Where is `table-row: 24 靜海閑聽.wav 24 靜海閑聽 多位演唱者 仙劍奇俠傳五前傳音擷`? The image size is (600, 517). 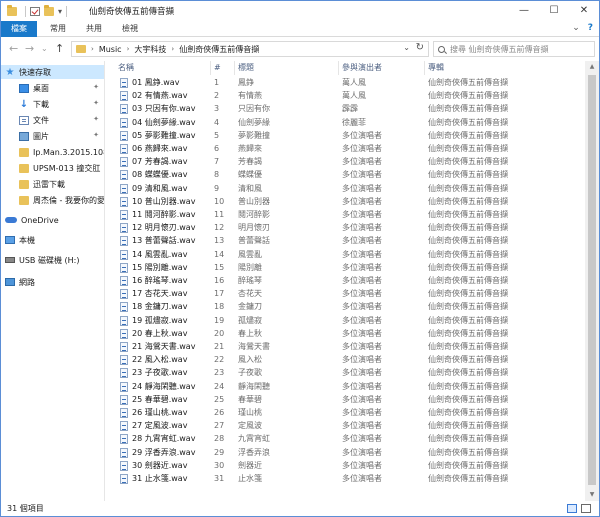 table-row: 24 靜海閑聽.wav 24 靜海閑聽 多位演唱者 仙劍奇俠傳五前傳音擷 is located at coordinates (345, 386).